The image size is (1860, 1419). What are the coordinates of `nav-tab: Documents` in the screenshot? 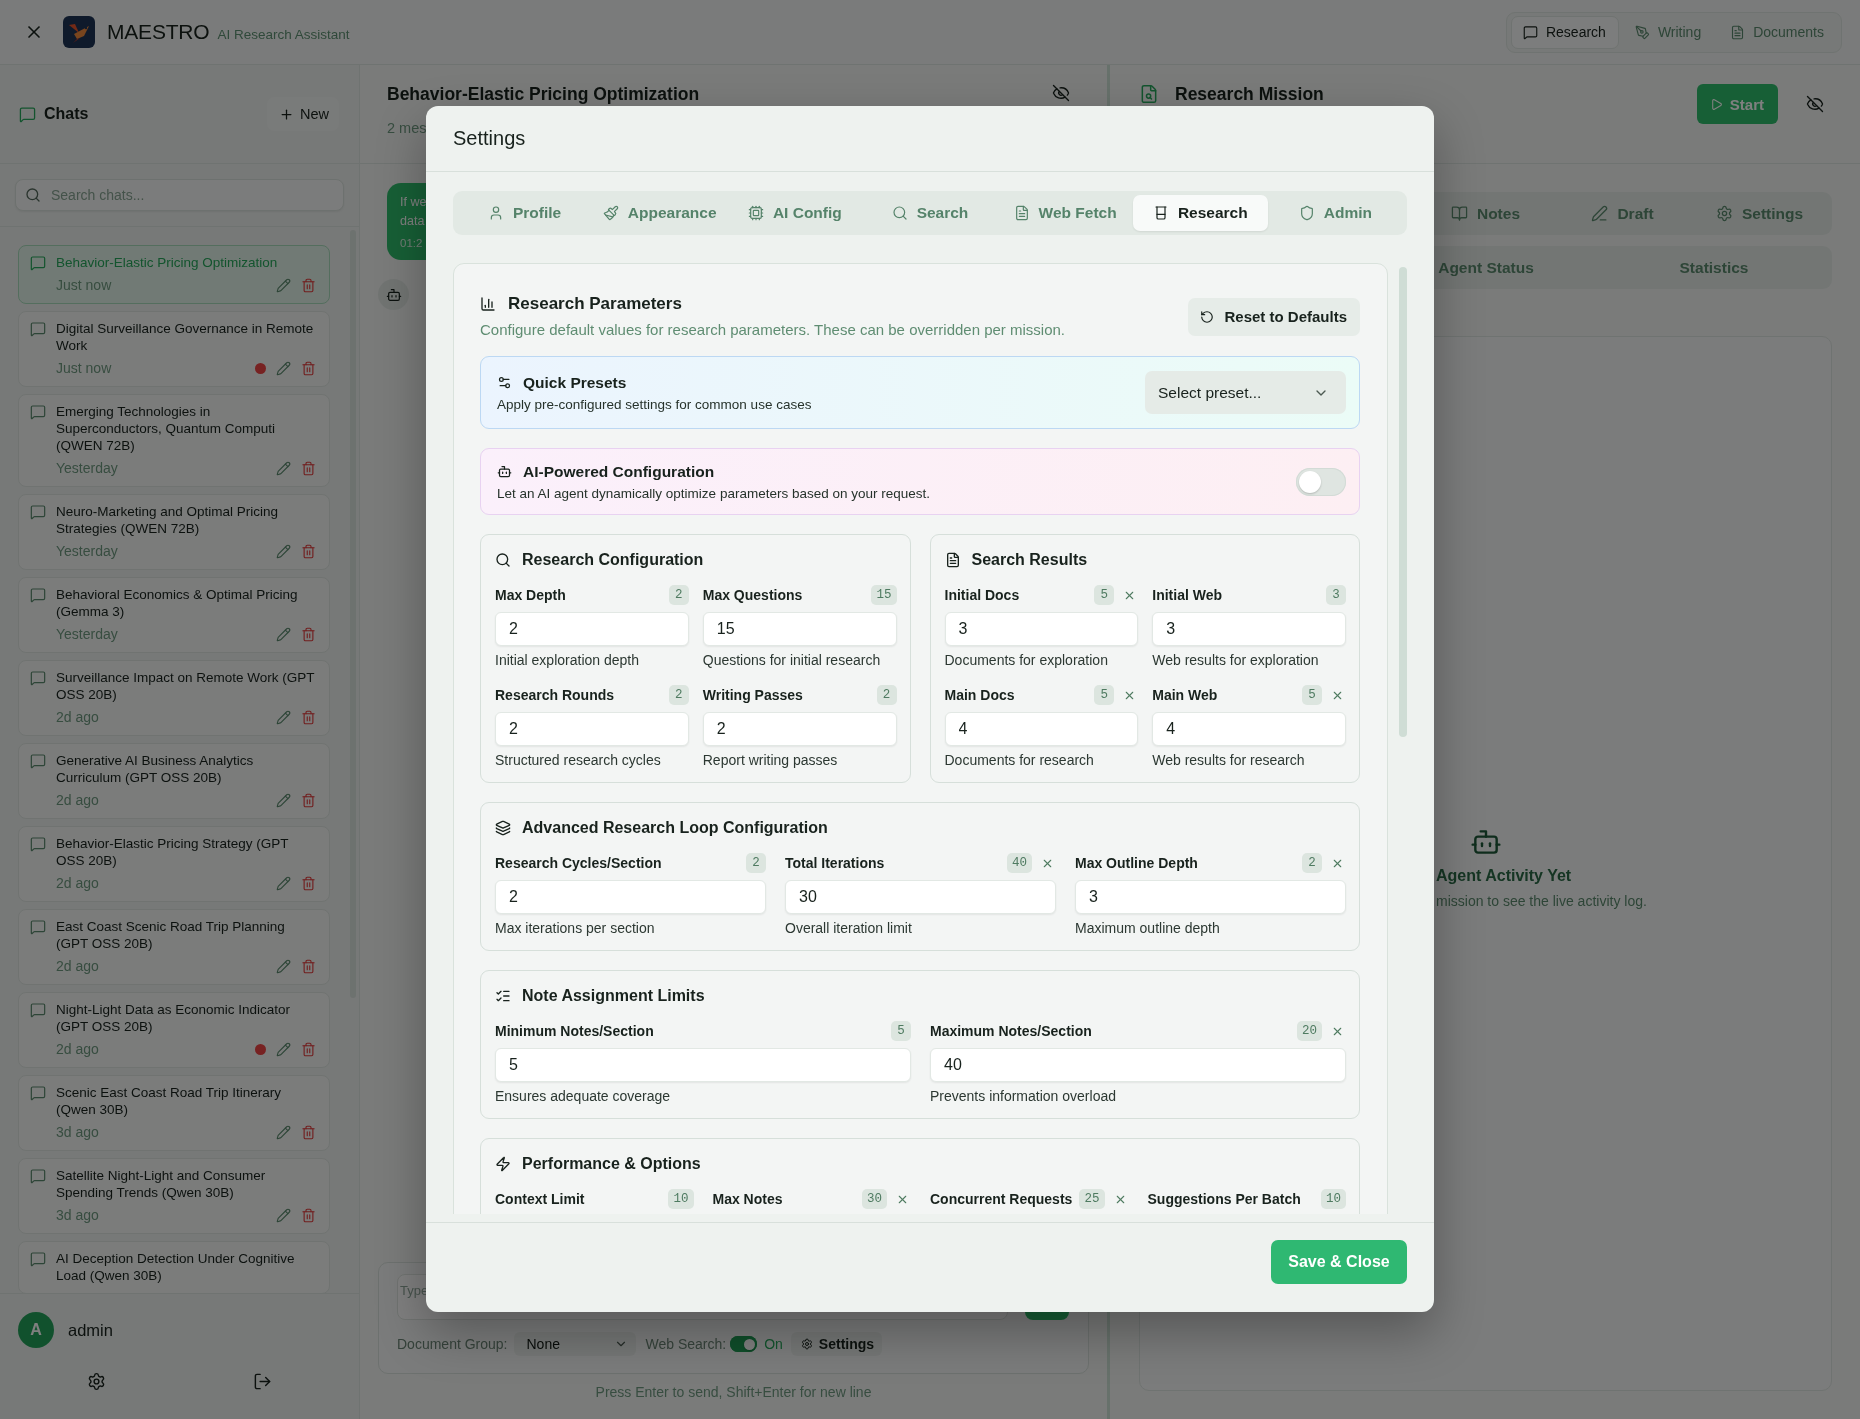 It's located at (1777, 32).